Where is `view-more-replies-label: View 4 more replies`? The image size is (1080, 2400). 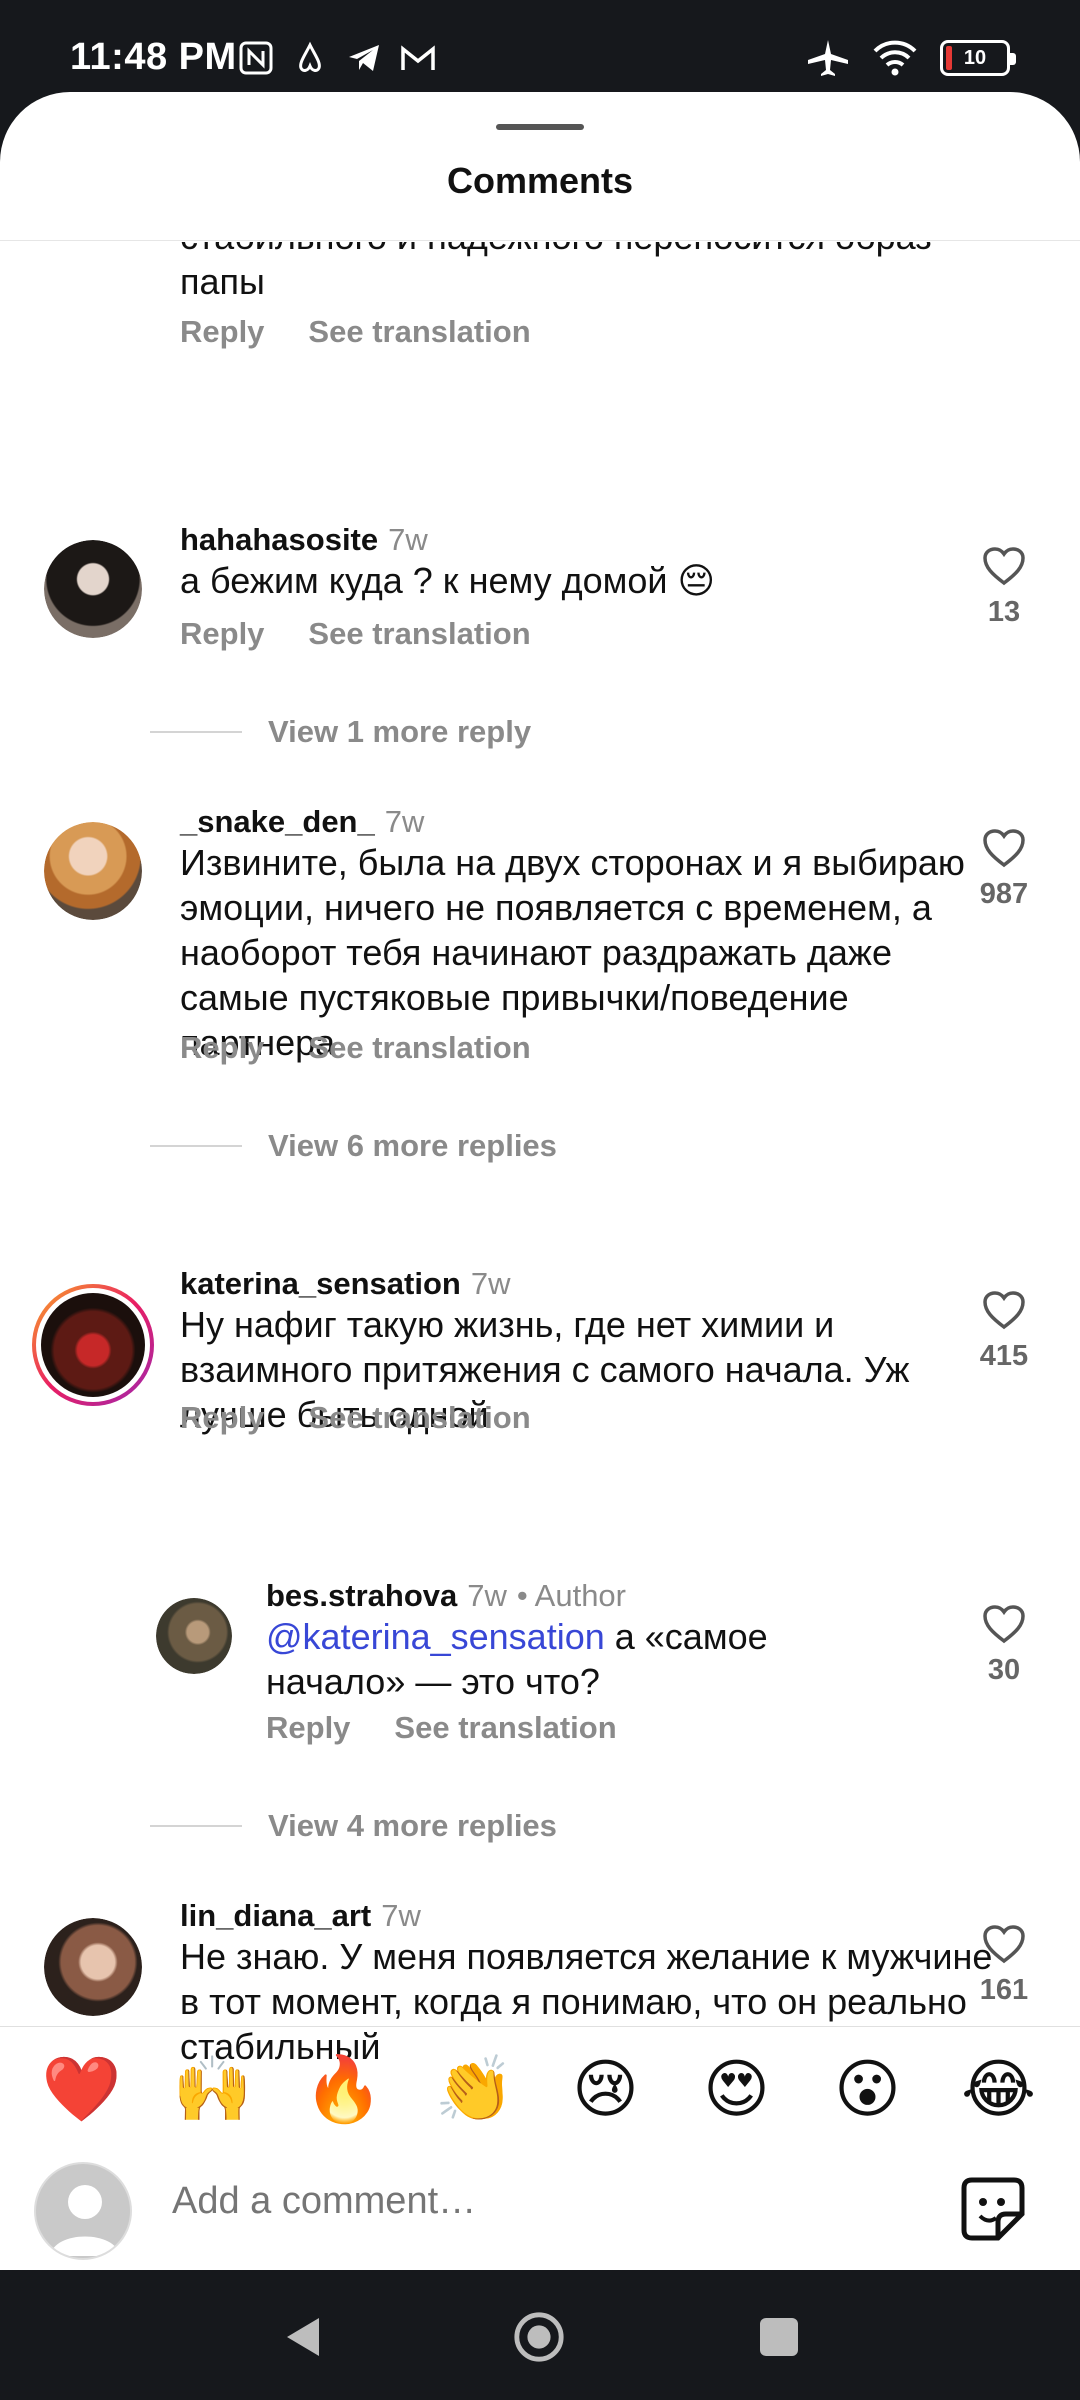 view-more-replies-label: View 4 more replies is located at coordinates (412, 1825).